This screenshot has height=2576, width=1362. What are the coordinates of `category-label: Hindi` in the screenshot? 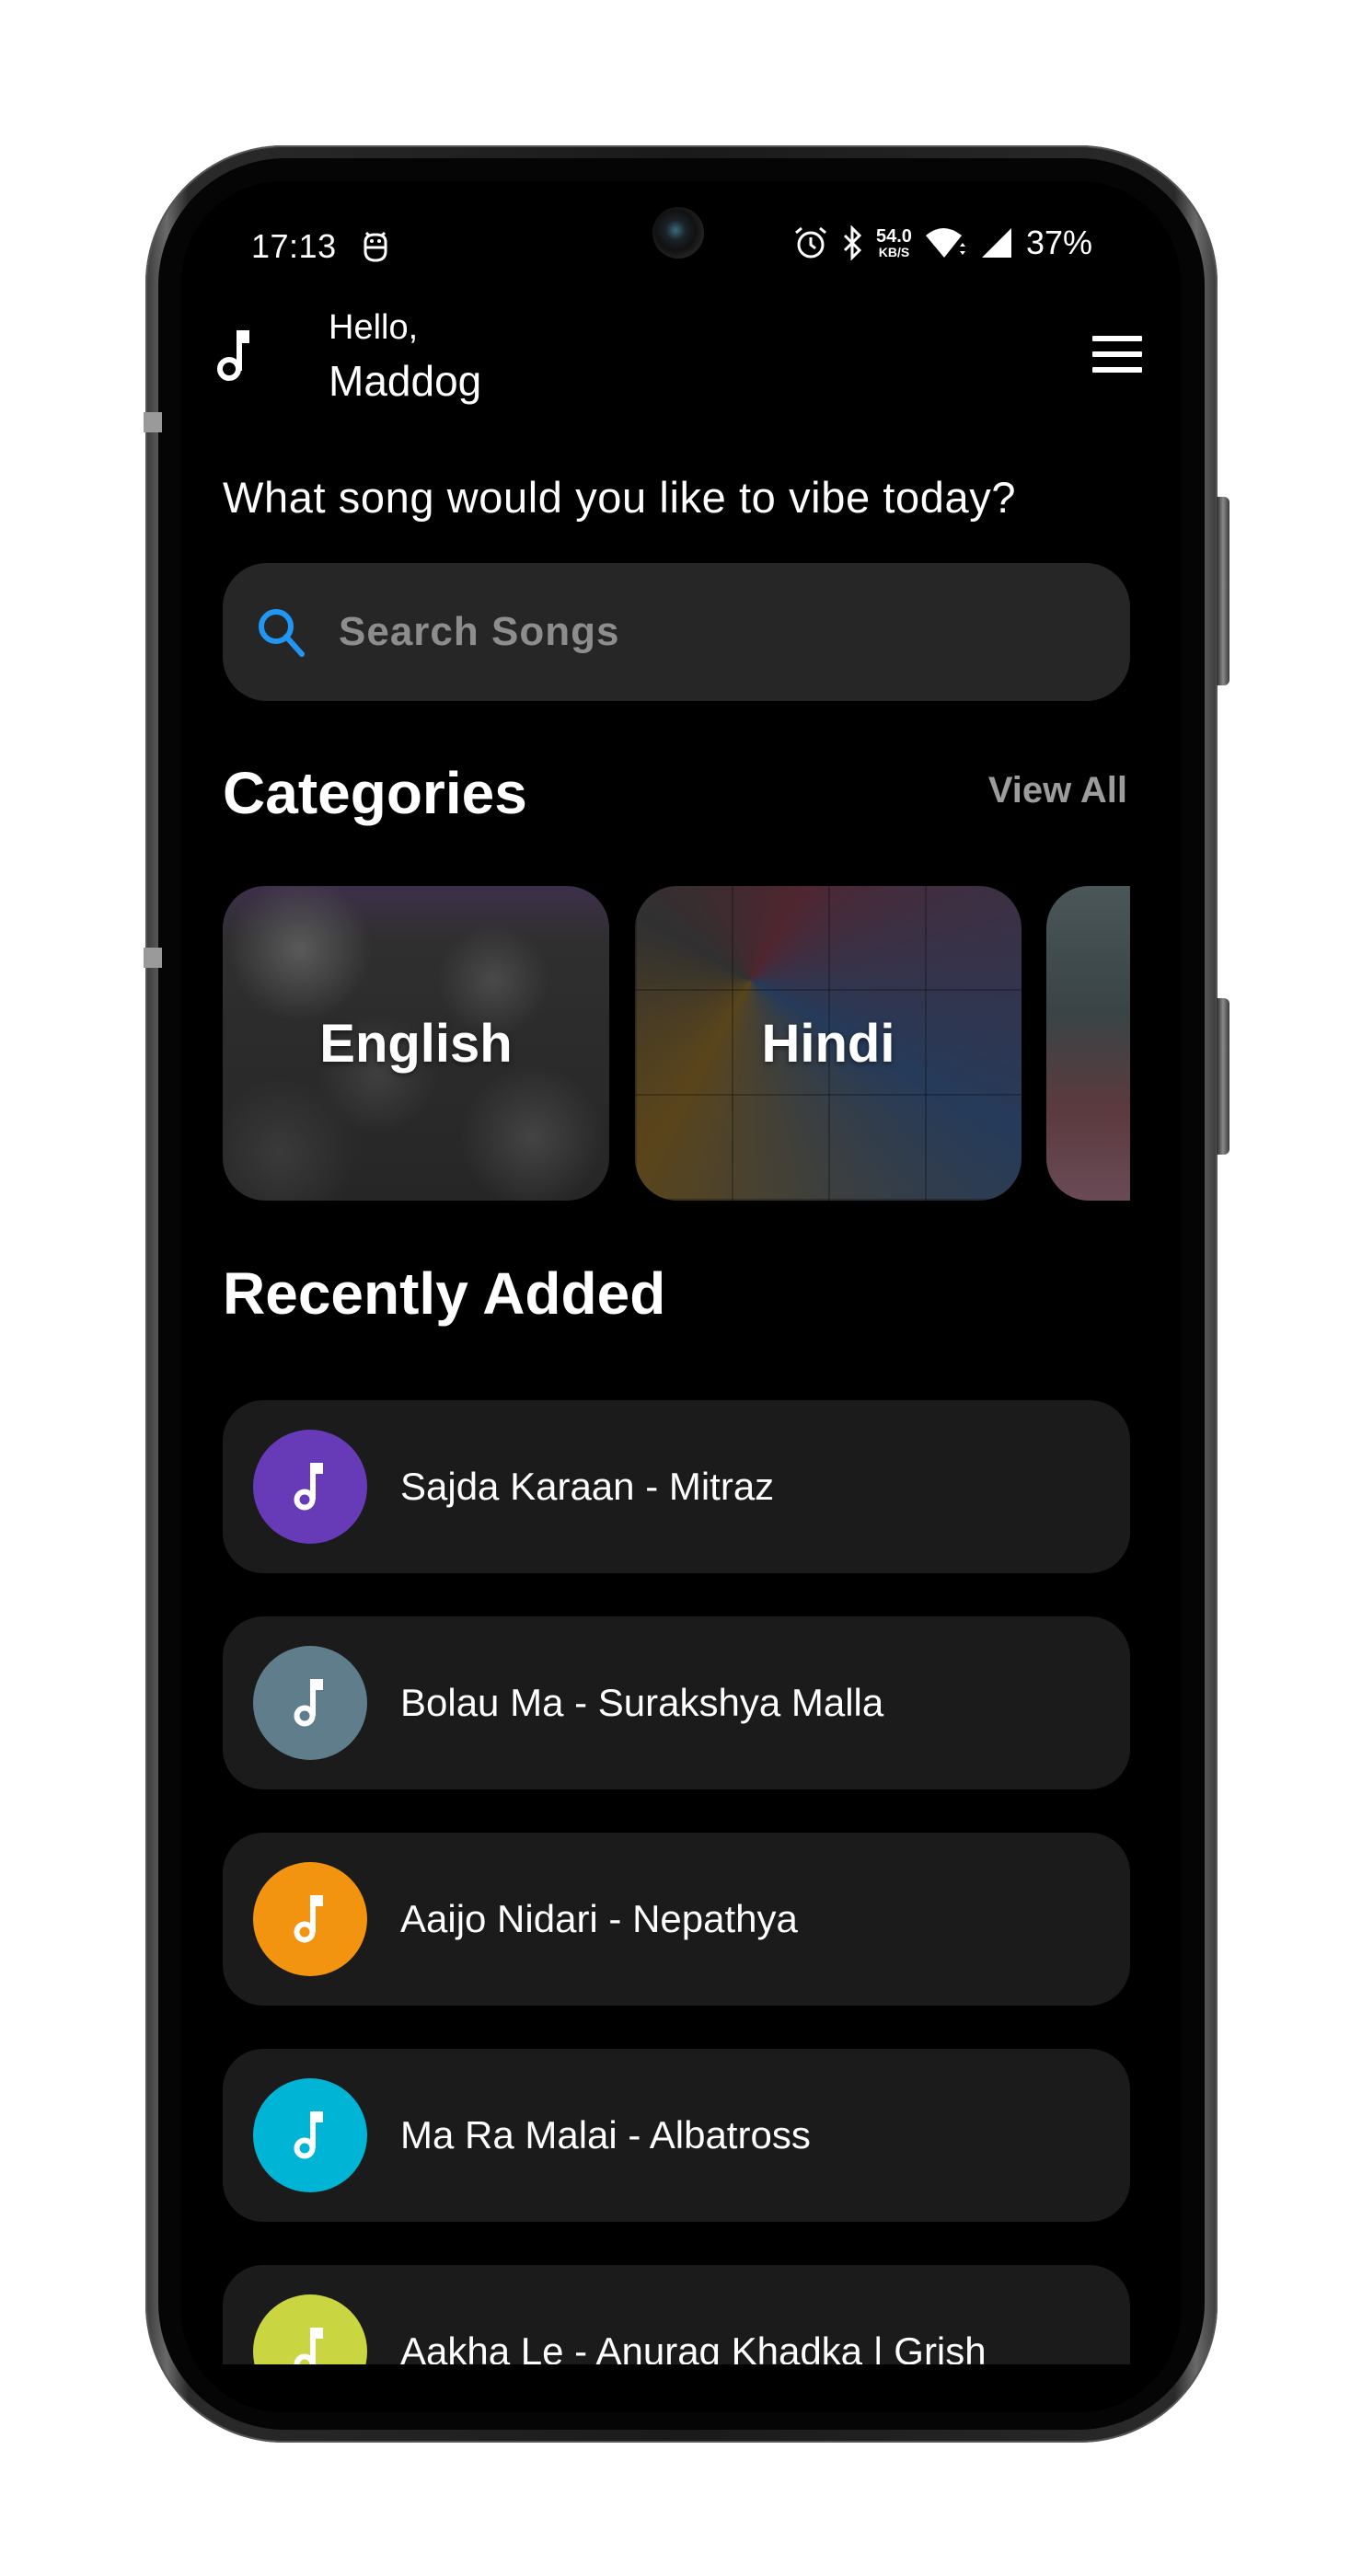 It's located at (828, 1043).